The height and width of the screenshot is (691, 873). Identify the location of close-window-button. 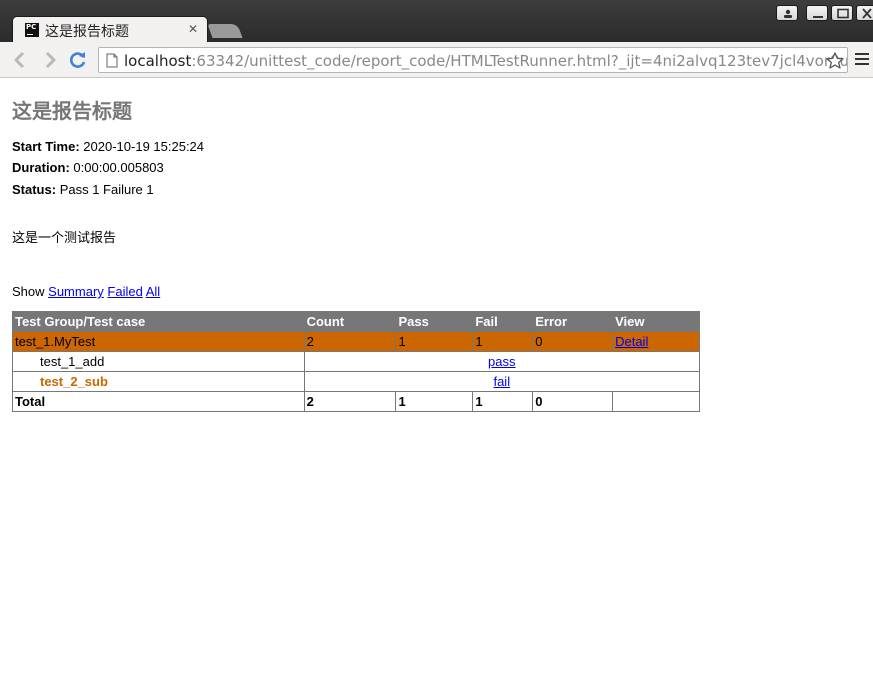
(864, 13).